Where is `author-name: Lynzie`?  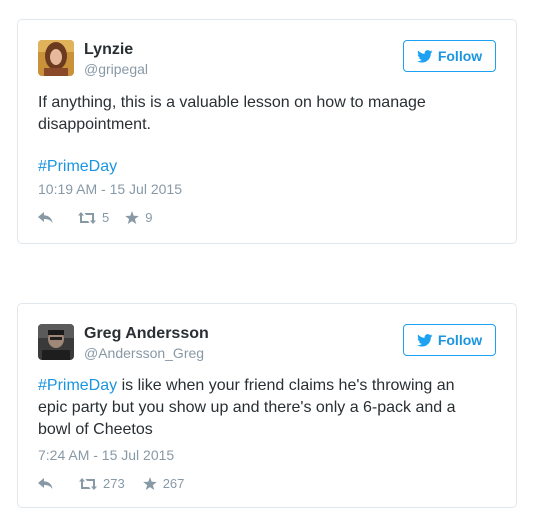
author-name: Lynzie is located at coordinates (108, 50).